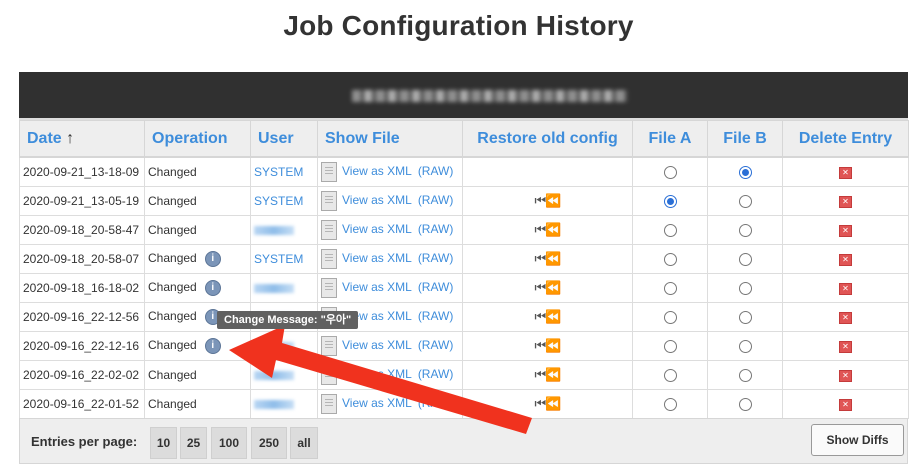 Image resolution: width=917 pixels, height=474 pixels. What do you see at coordinates (857, 440) in the screenshot?
I see `show-diffs-button: Show Diffs` at bounding box center [857, 440].